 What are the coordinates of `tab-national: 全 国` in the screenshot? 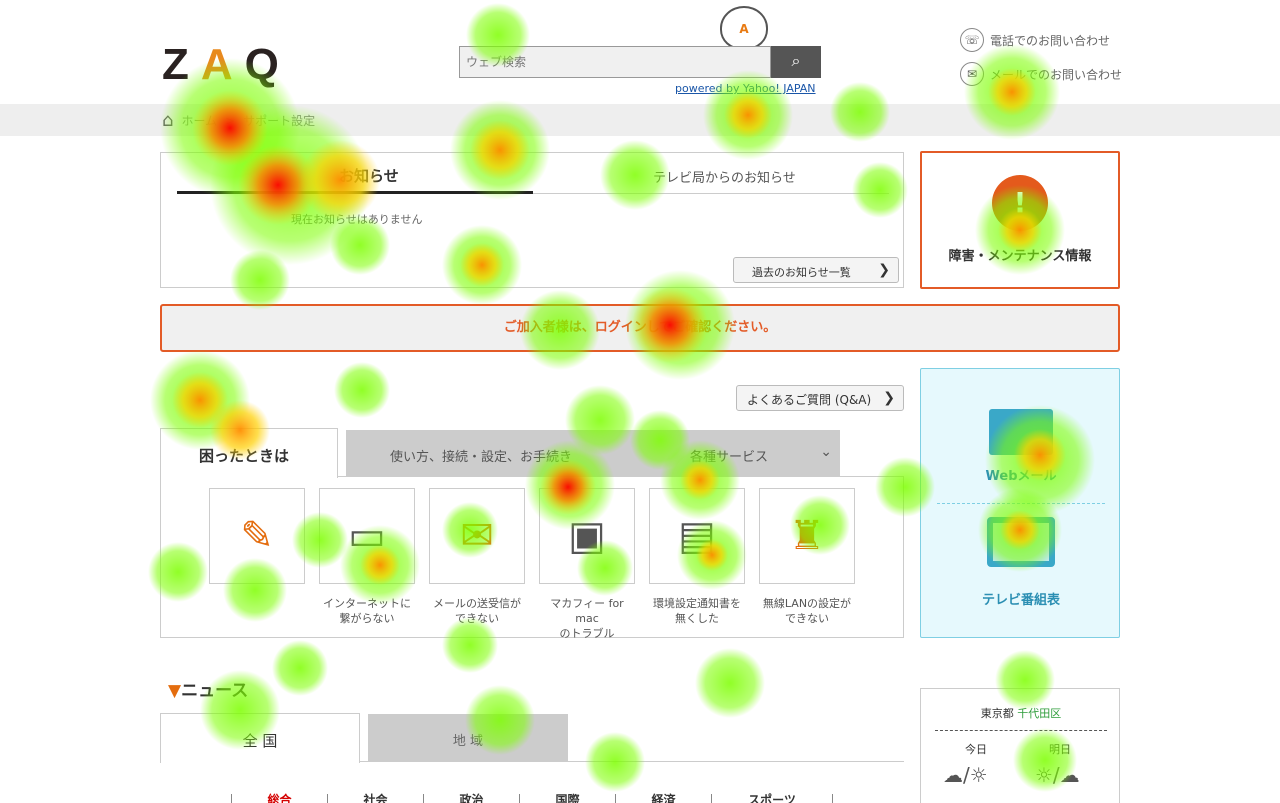 It's located at (260, 738).